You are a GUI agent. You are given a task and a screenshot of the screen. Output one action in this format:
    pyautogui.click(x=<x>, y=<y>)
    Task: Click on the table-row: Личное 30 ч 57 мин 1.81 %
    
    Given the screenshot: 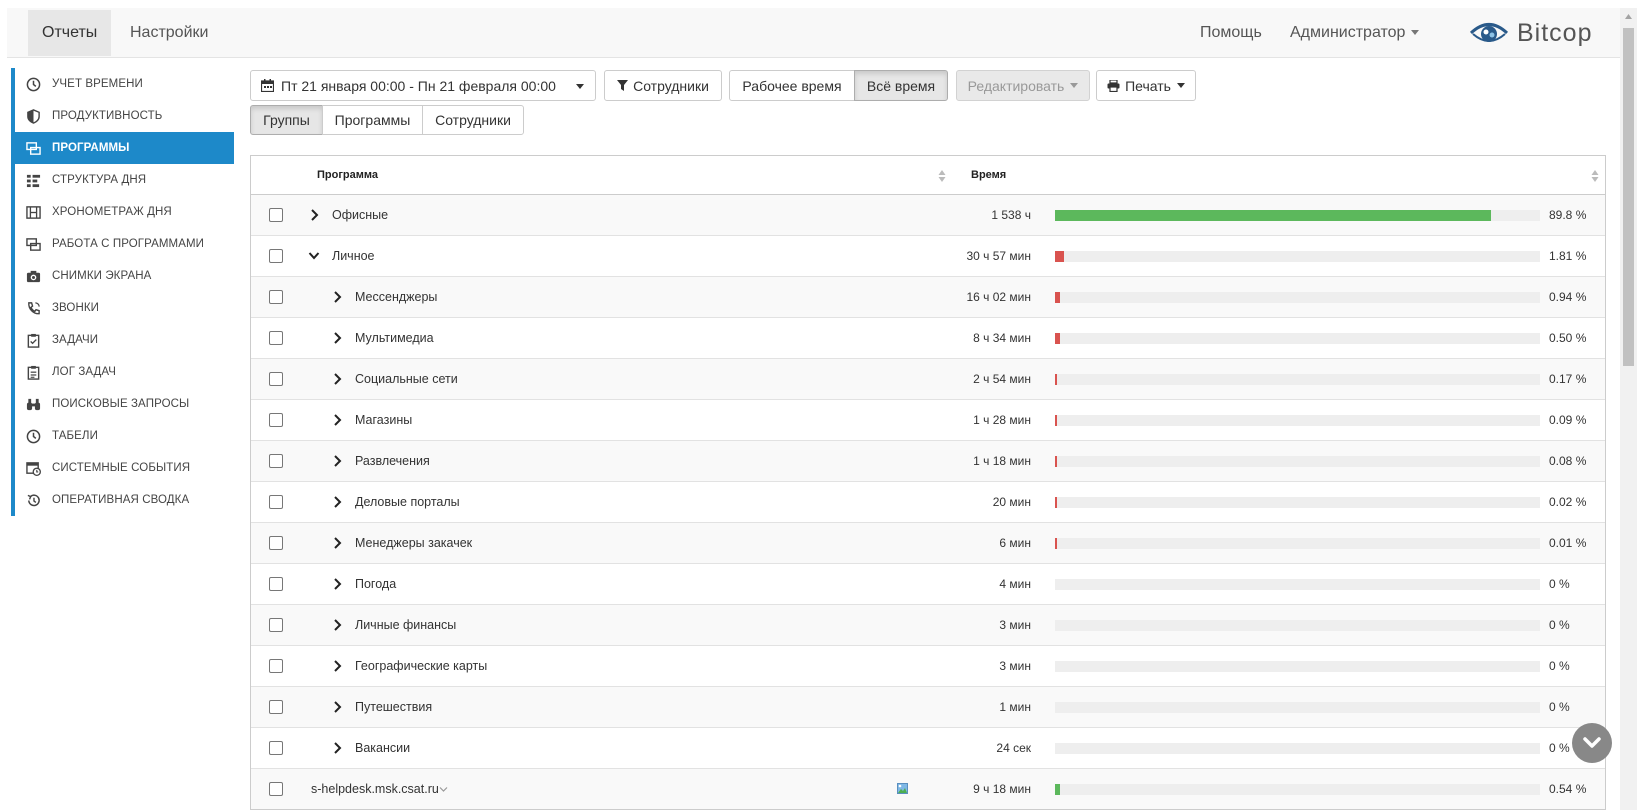 What is the action you would take?
    pyautogui.click(x=928, y=256)
    